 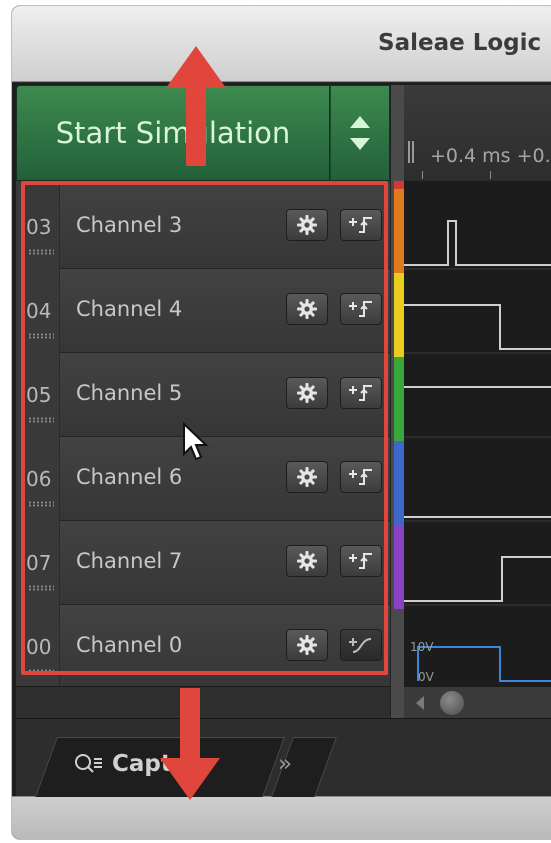 What do you see at coordinates (422, 647) in the screenshot?
I see `analog-scale-top: 10V` at bounding box center [422, 647].